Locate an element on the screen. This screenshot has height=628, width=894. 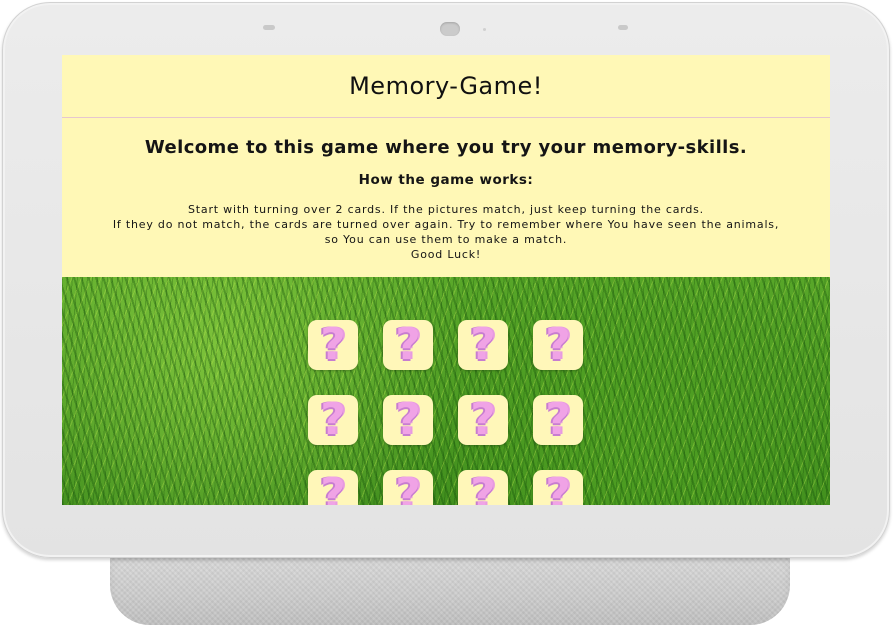
card-grid: ???????????? is located at coordinates (445, 412).